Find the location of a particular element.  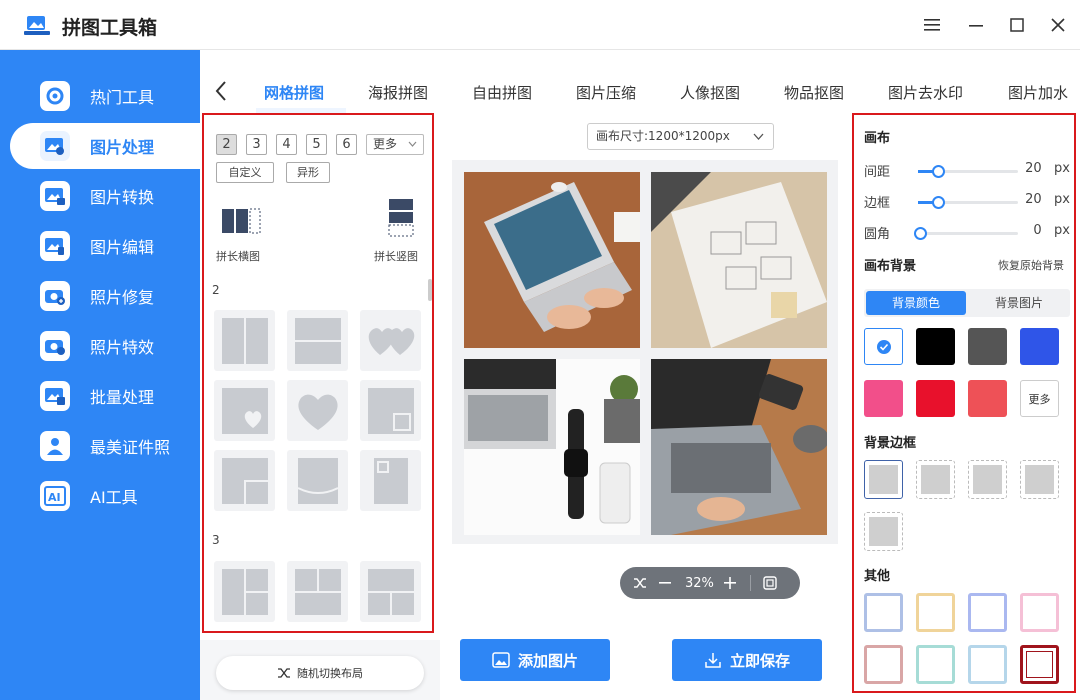

back-arrow-icon is located at coordinates (221, 93).